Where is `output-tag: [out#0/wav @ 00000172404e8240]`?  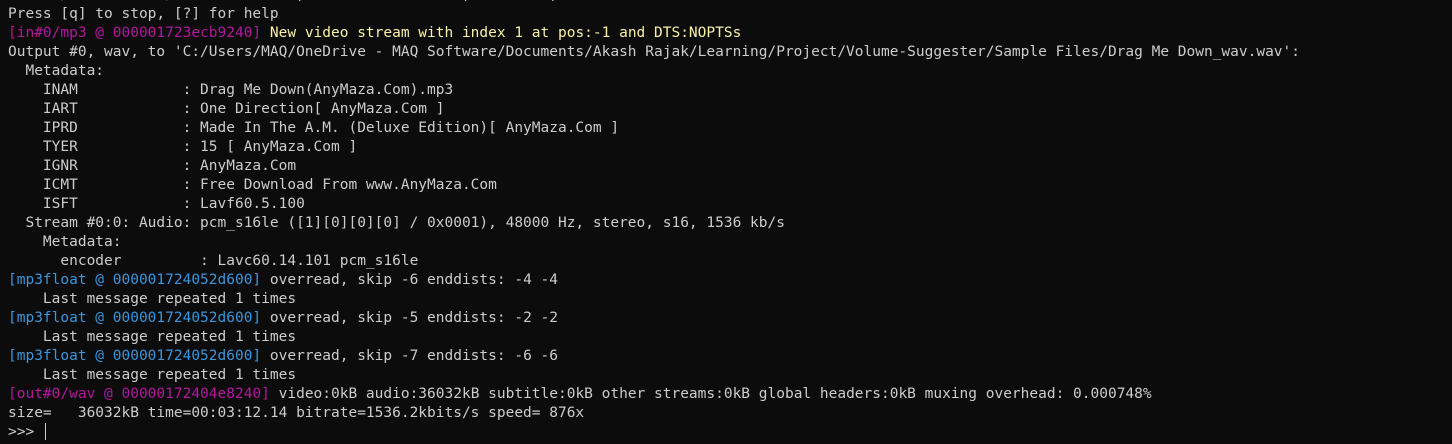 output-tag: [out#0/wav @ 00000172404e8240] is located at coordinates (139, 394).